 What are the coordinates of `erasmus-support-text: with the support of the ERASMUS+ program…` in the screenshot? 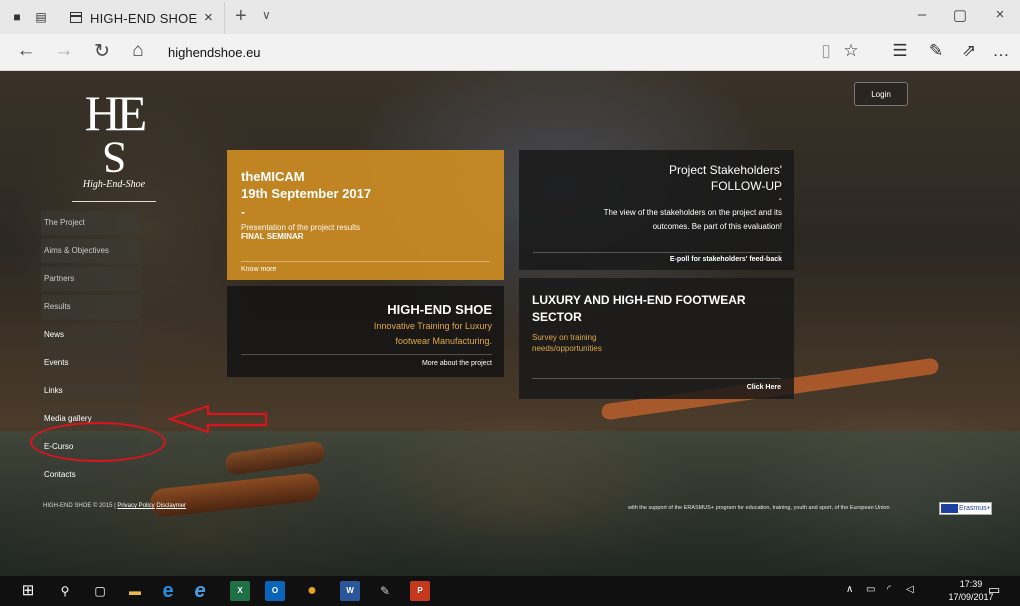 It's located at (759, 508).